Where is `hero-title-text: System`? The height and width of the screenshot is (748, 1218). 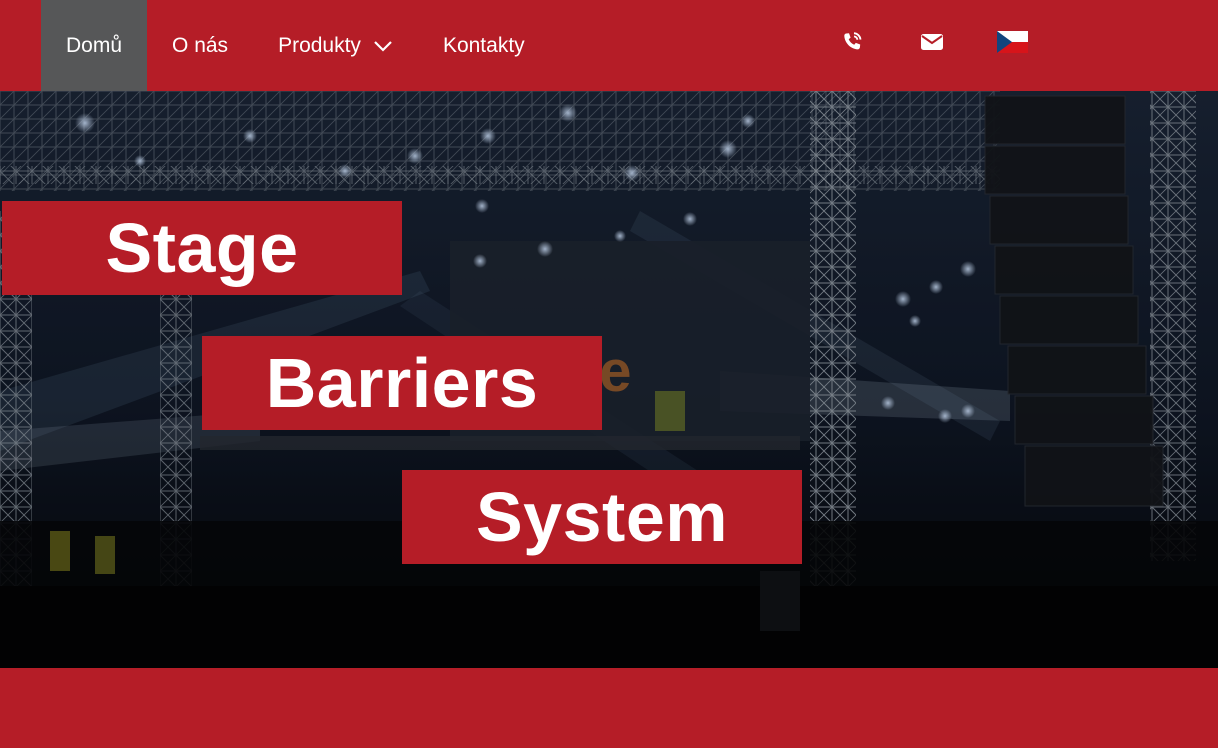 hero-title-text: System is located at coordinates (602, 517).